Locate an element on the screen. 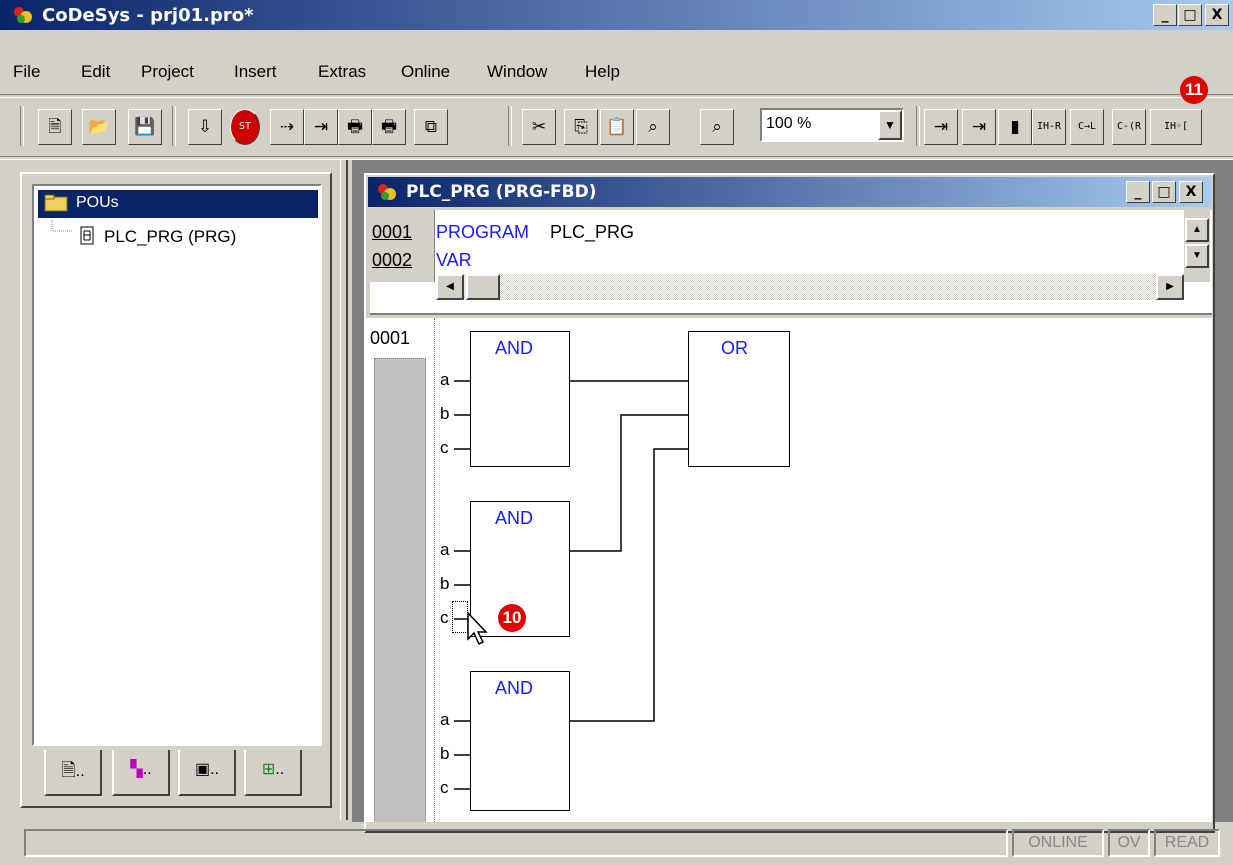 The width and height of the screenshot is (1233, 865). negate-icon: IH◦[ is located at coordinates (1176, 127).